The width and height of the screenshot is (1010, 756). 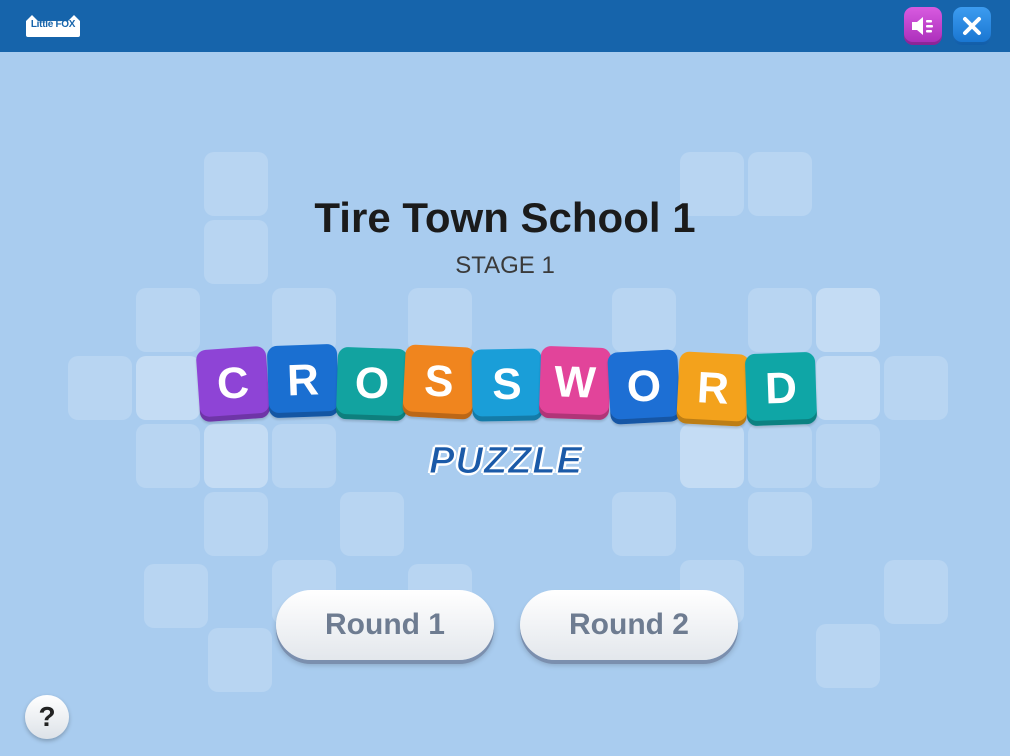 What do you see at coordinates (505, 217) in the screenshot?
I see `page-title: Tire Town School 1` at bounding box center [505, 217].